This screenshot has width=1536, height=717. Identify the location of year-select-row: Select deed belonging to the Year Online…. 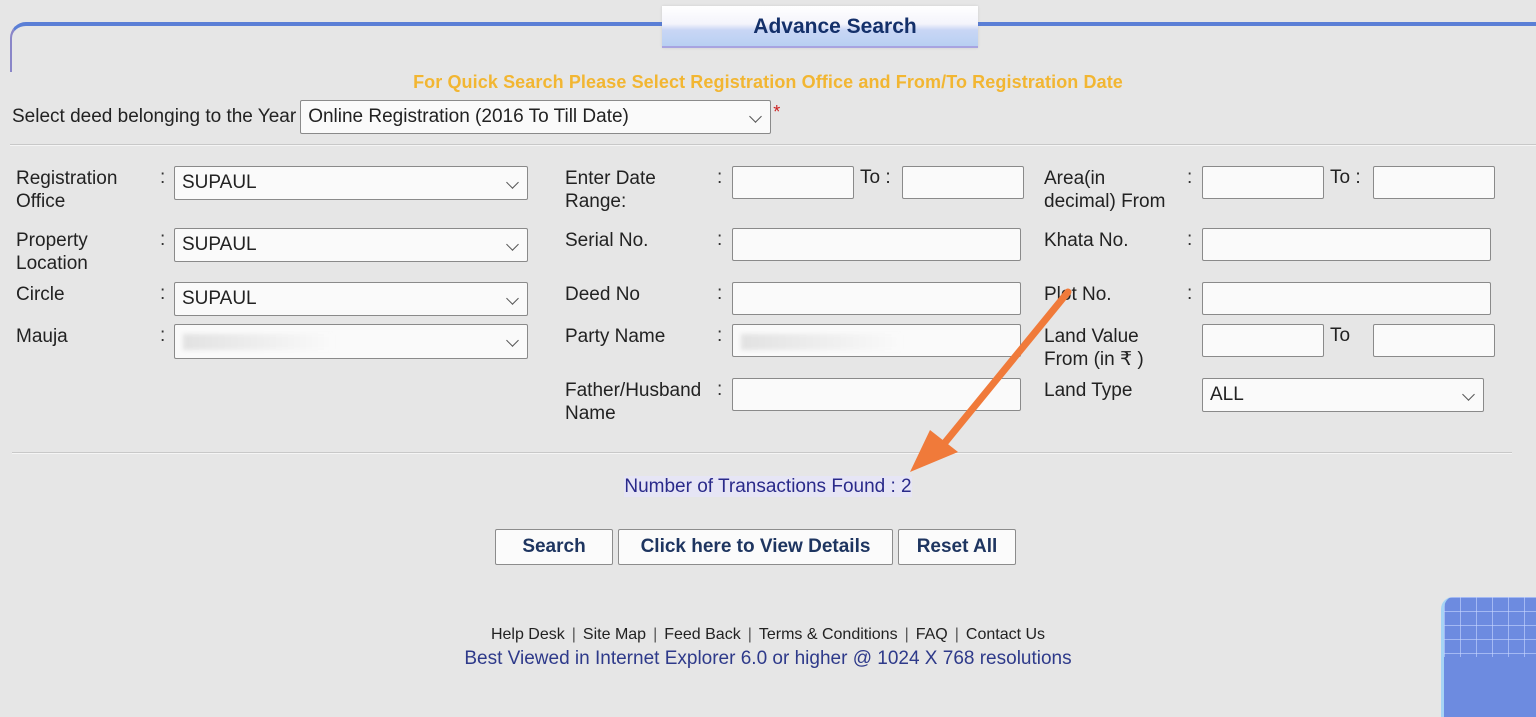
(396, 117).